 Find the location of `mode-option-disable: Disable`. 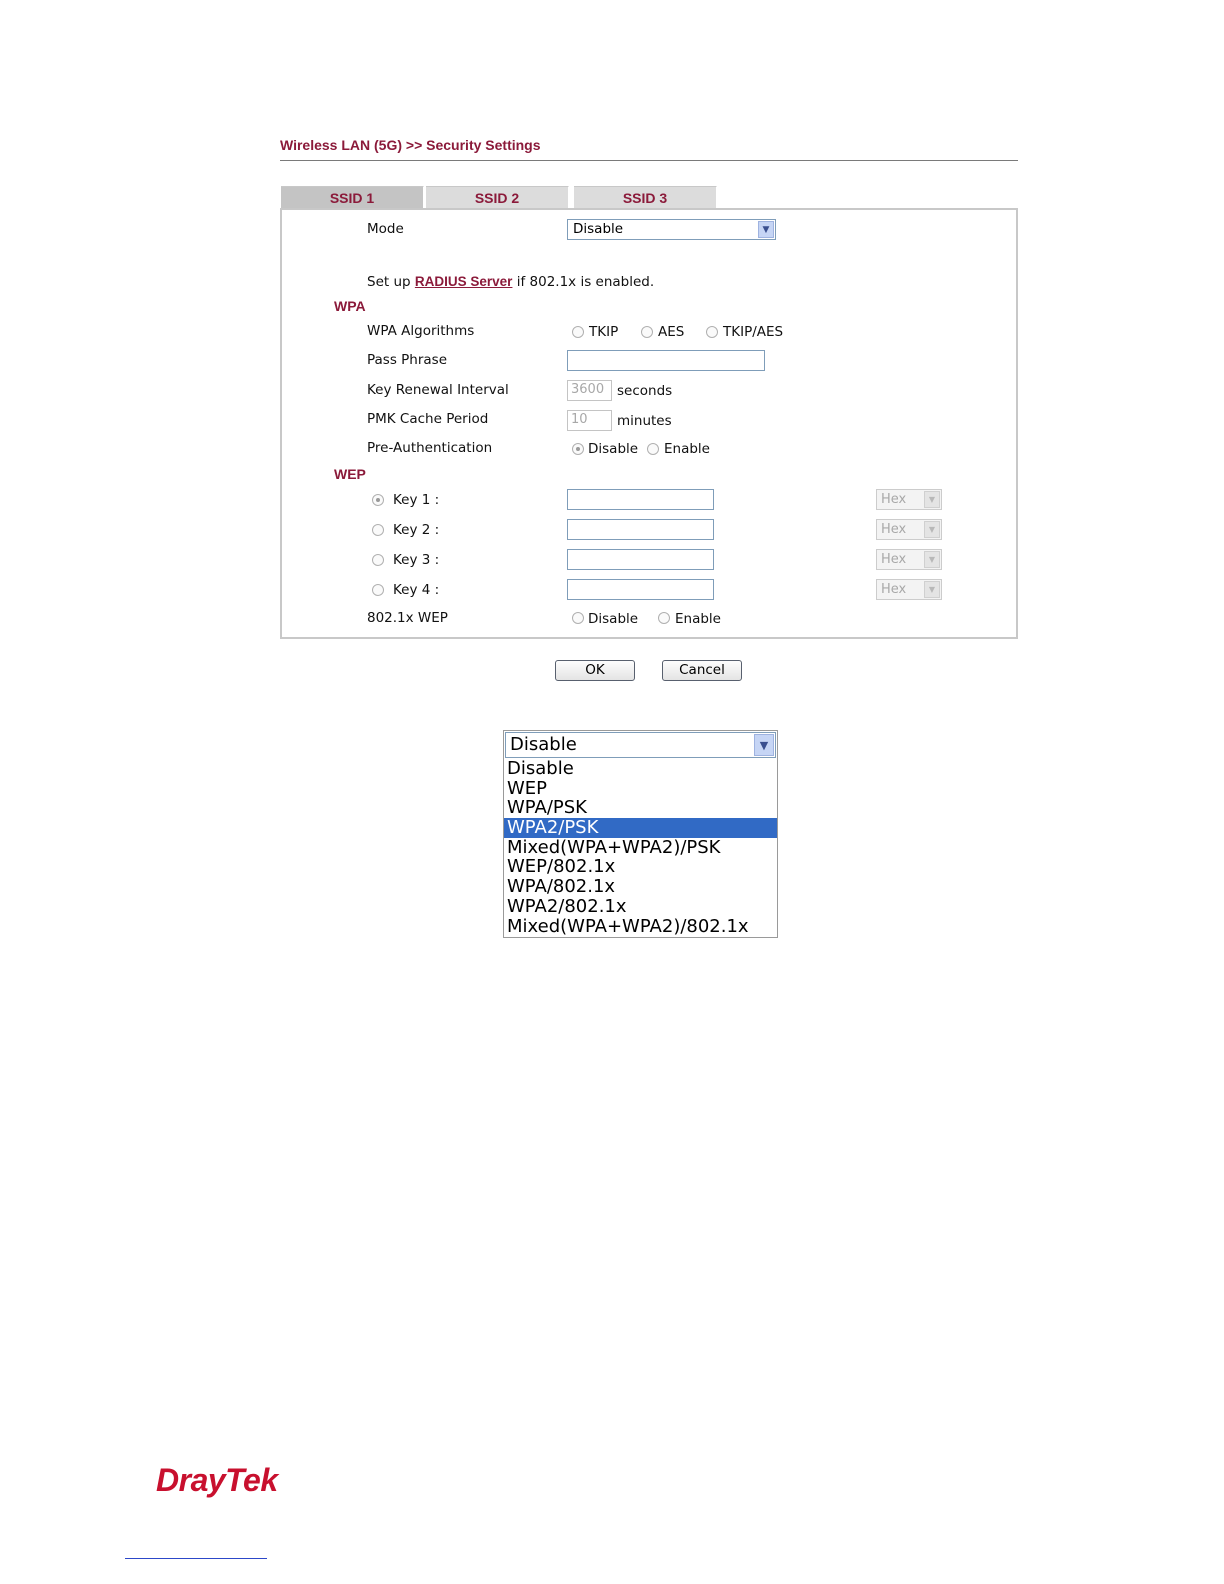

mode-option-disable: Disable is located at coordinates (640, 769).